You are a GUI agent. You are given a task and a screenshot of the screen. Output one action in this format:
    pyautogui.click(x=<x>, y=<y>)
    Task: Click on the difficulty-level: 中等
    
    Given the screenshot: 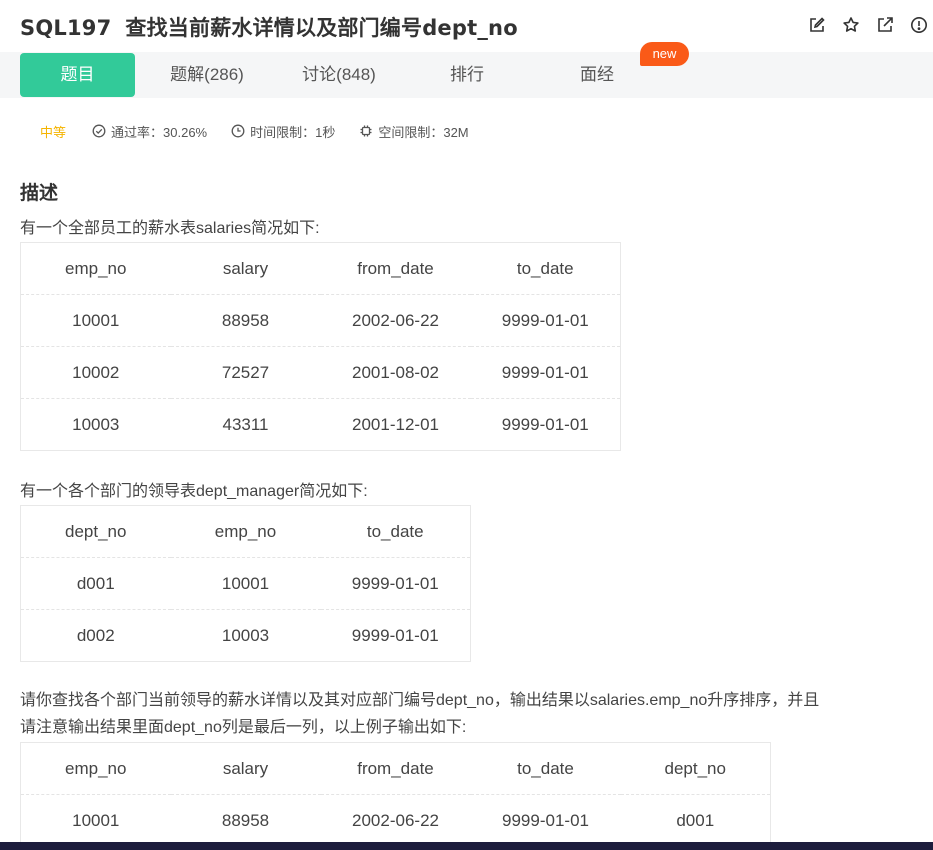 What is the action you would take?
    pyautogui.click(x=53, y=132)
    